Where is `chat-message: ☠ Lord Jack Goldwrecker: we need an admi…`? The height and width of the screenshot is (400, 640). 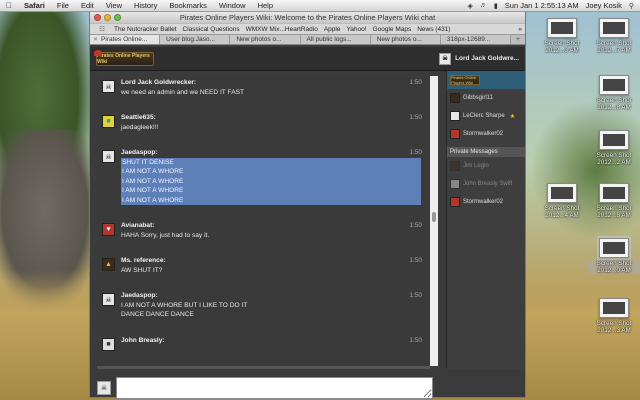
chat-message: ☠ Lord Jack Goldwrecker: we need an admi… is located at coordinates (263, 86).